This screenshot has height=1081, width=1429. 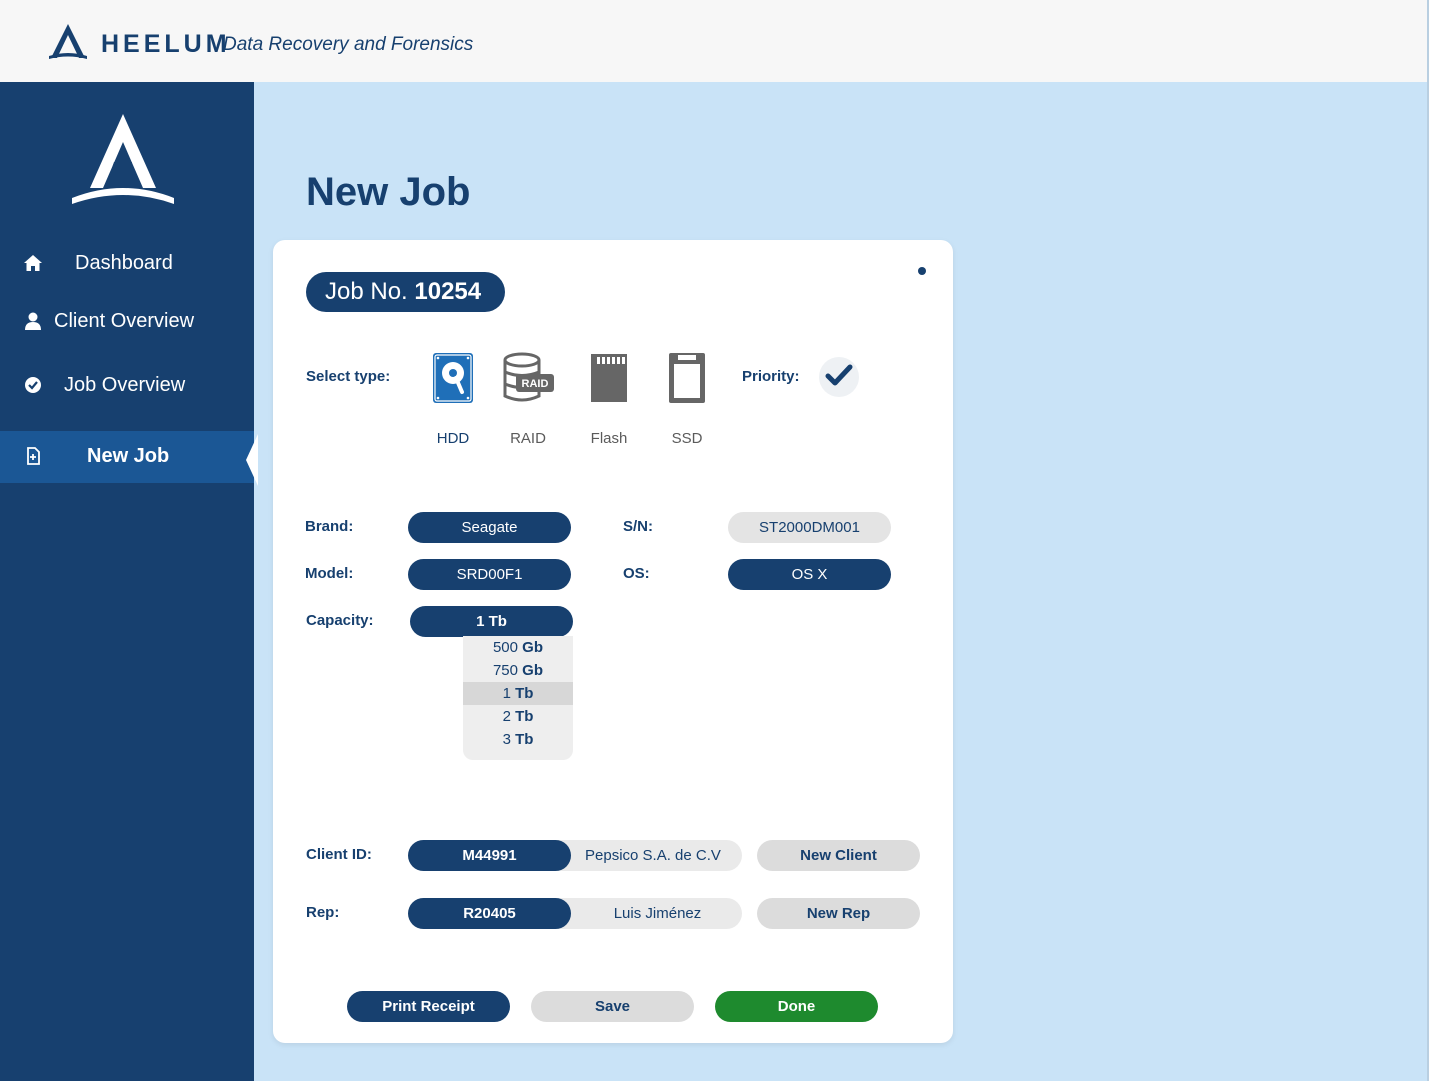 What do you see at coordinates (124, 321) in the screenshot?
I see `sidebar-item-label: Client Overview` at bounding box center [124, 321].